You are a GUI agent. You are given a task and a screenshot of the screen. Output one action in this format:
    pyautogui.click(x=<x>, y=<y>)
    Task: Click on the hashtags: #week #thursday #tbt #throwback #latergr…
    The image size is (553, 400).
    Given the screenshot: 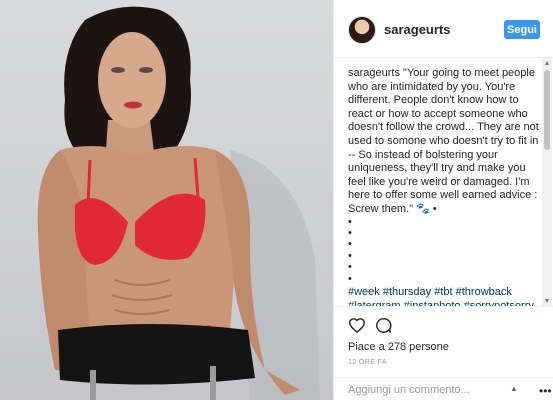 What is the action you would take?
    pyautogui.click(x=446, y=296)
    